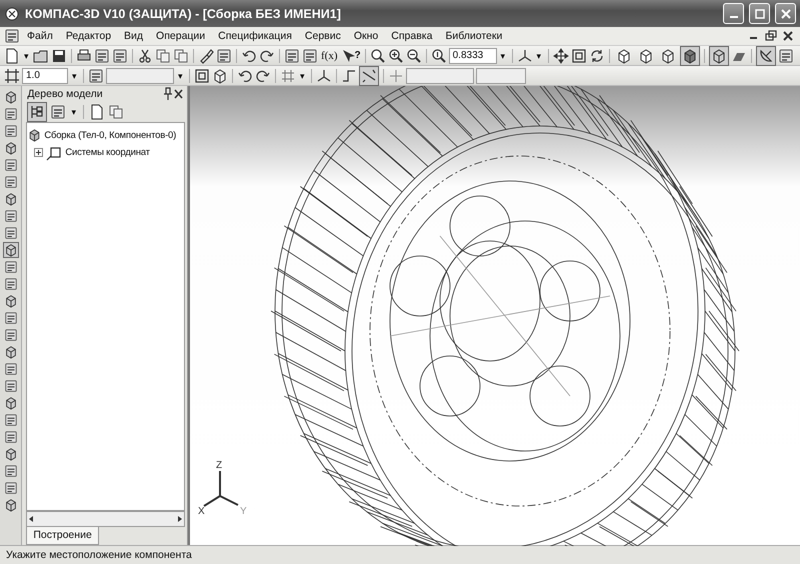 This screenshot has height=564, width=800. I want to click on assembly-icon, so click(35, 135).